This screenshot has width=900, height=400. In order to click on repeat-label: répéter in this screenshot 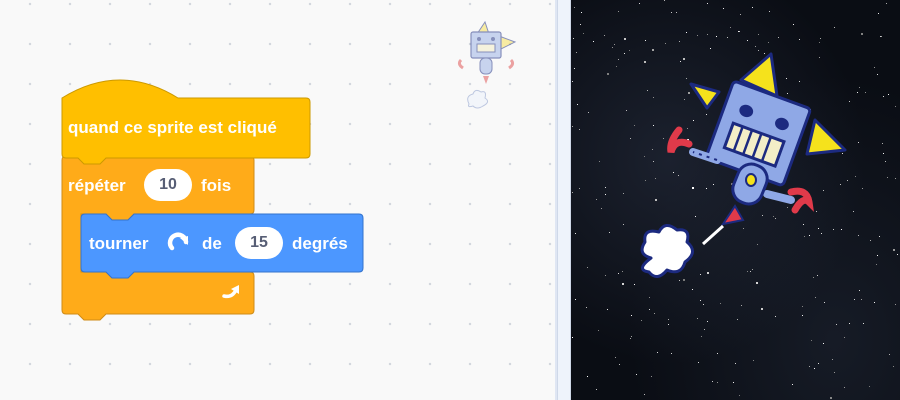, I will do `click(97, 185)`.